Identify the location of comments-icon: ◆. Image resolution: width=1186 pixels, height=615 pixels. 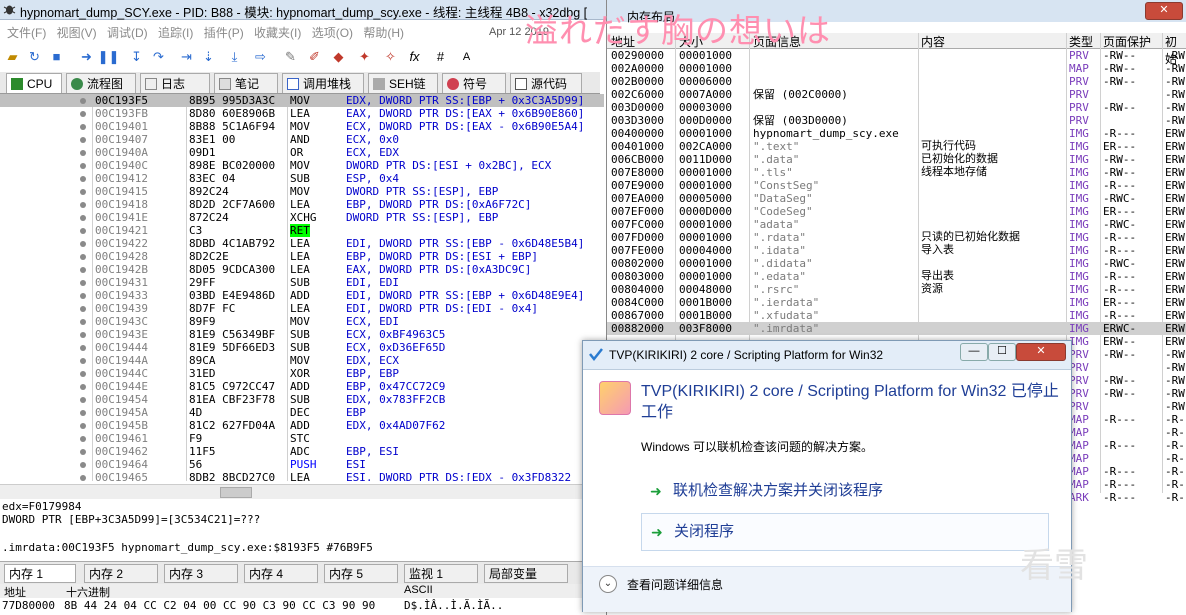
(338, 56).